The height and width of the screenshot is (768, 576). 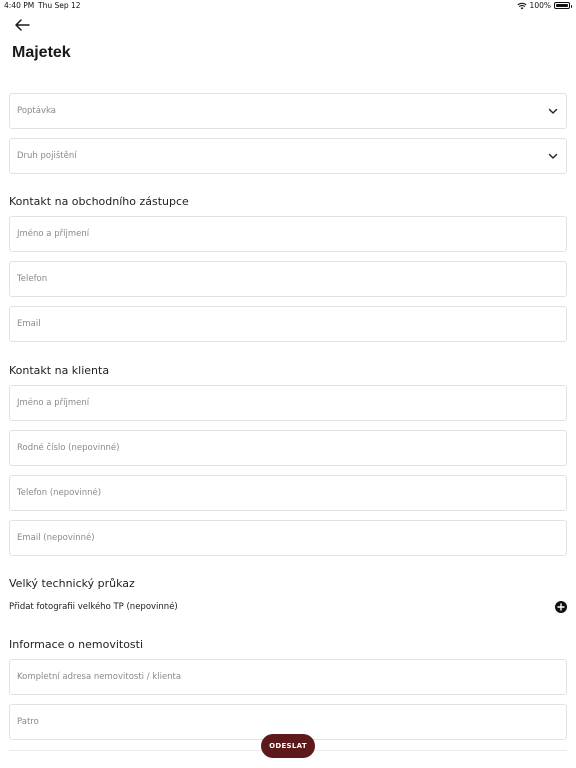 What do you see at coordinates (288, 677) in the screenshot?
I see `property-address-field: Kompletní adresa nemovitosti / klienta` at bounding box center [288, 677].